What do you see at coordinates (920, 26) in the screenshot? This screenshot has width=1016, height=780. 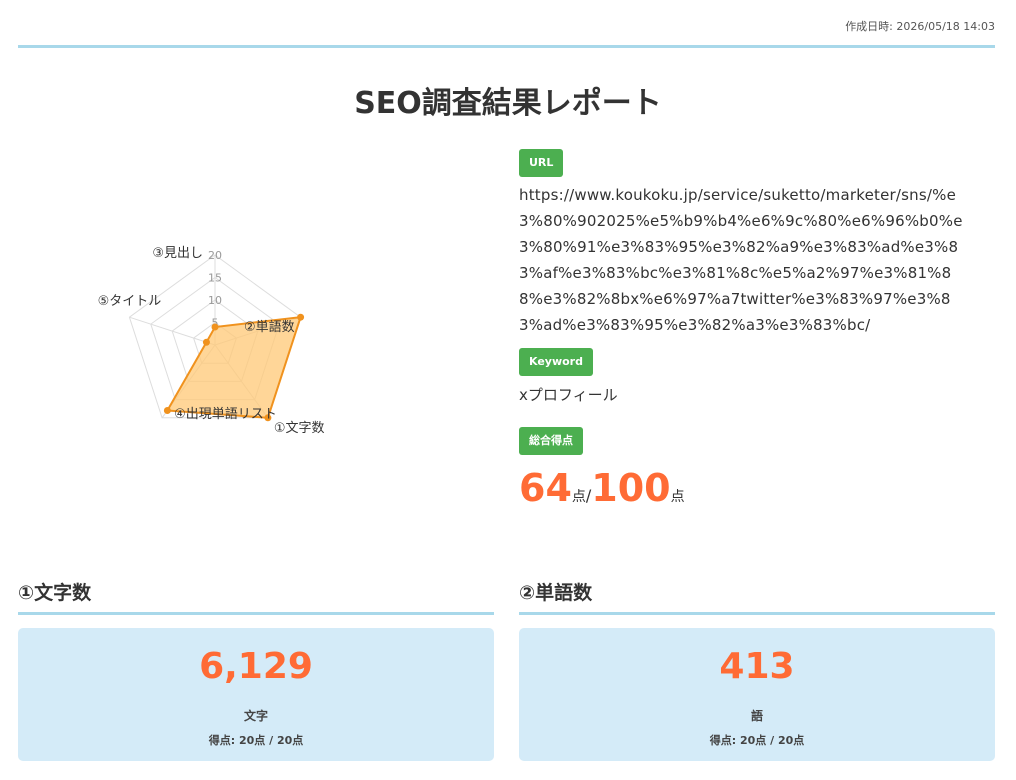 I see `created-date: 作成日時: 2026/05/18 14:03` at bounding box center [920, 26].